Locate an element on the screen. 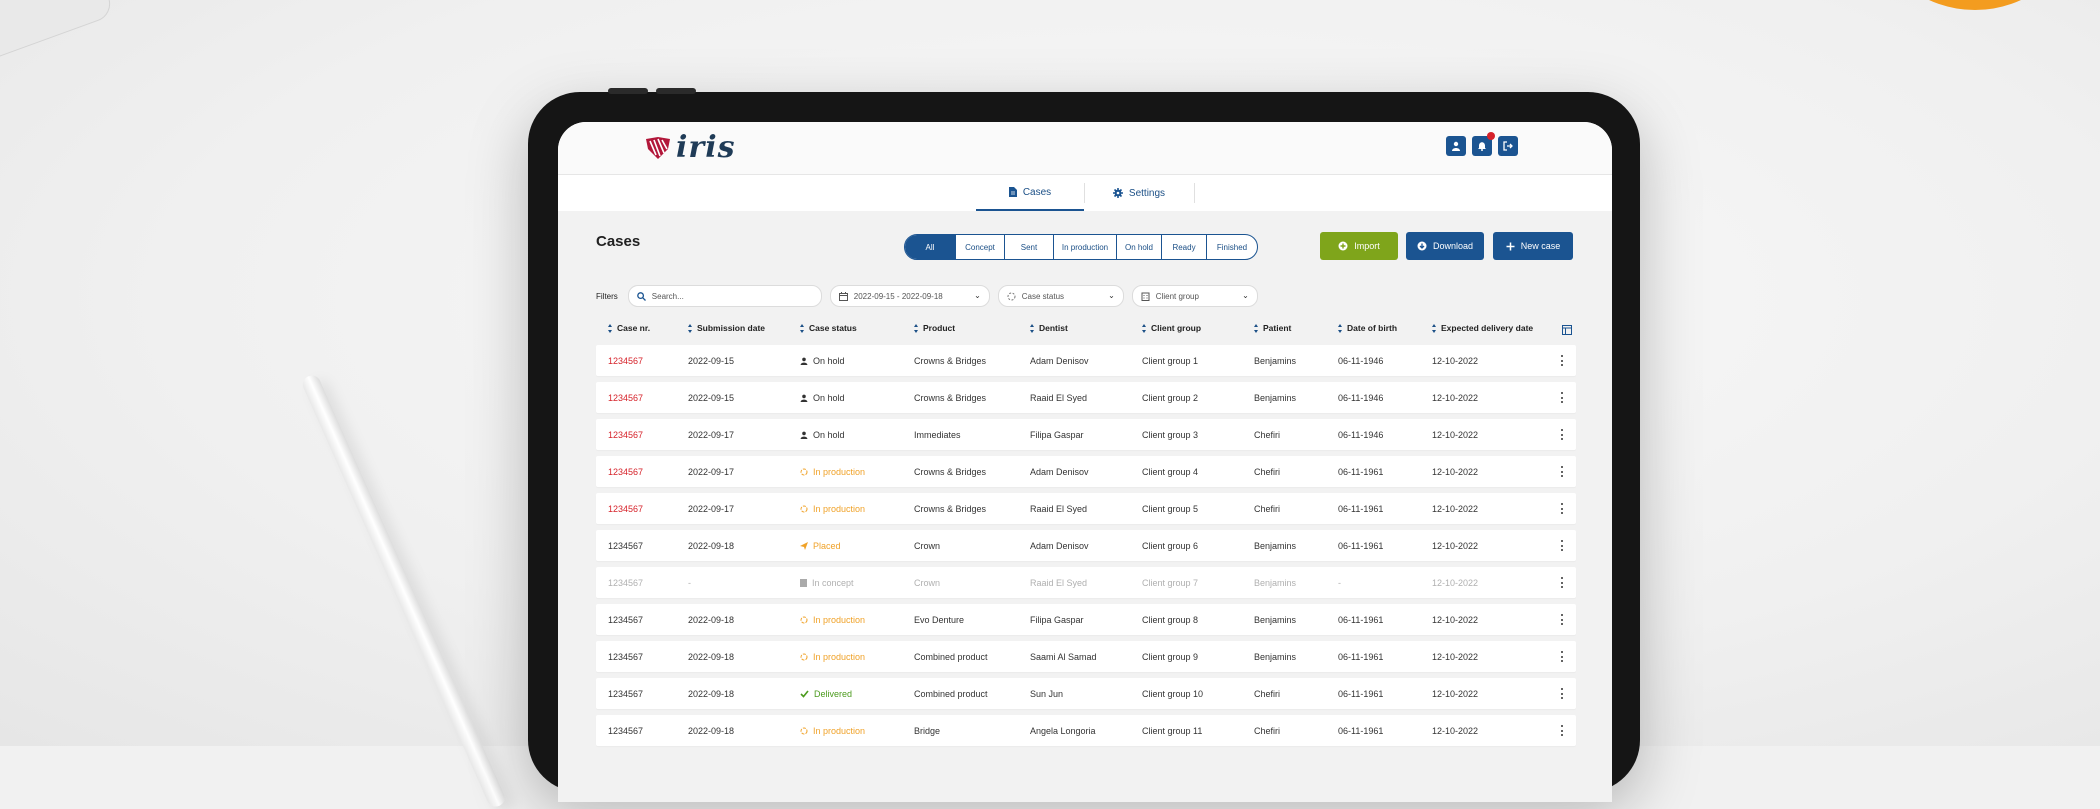  notifications-button is located at coordinates (1483, 144).